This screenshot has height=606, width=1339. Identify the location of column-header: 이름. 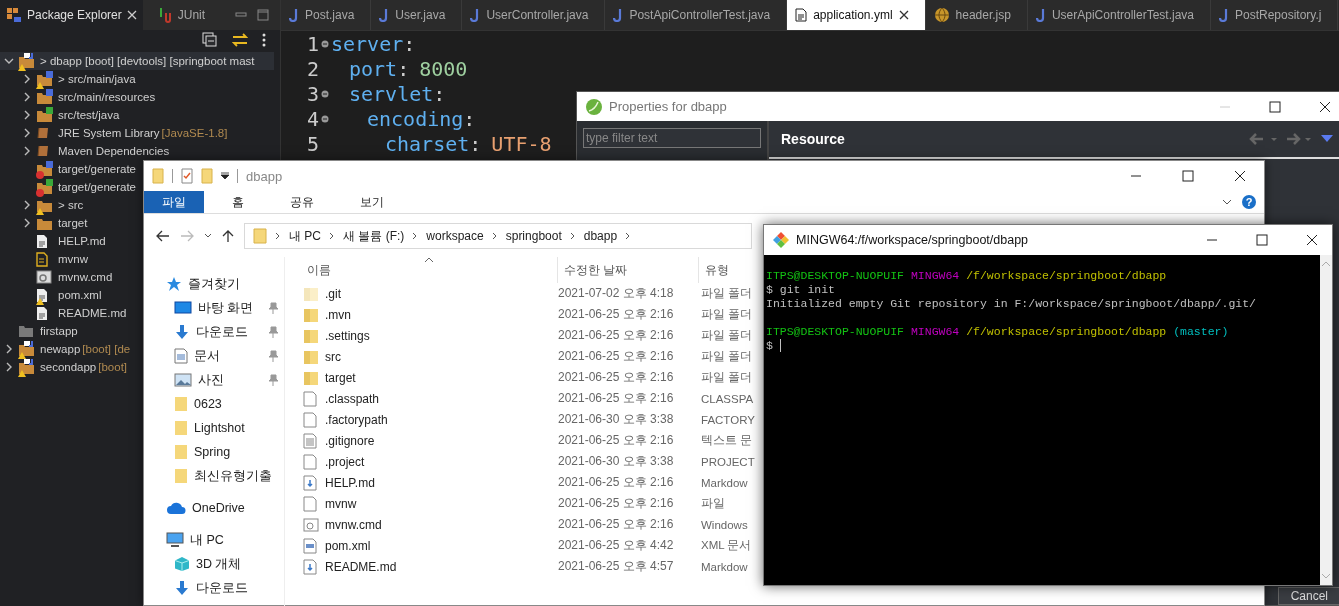
(421, 270).